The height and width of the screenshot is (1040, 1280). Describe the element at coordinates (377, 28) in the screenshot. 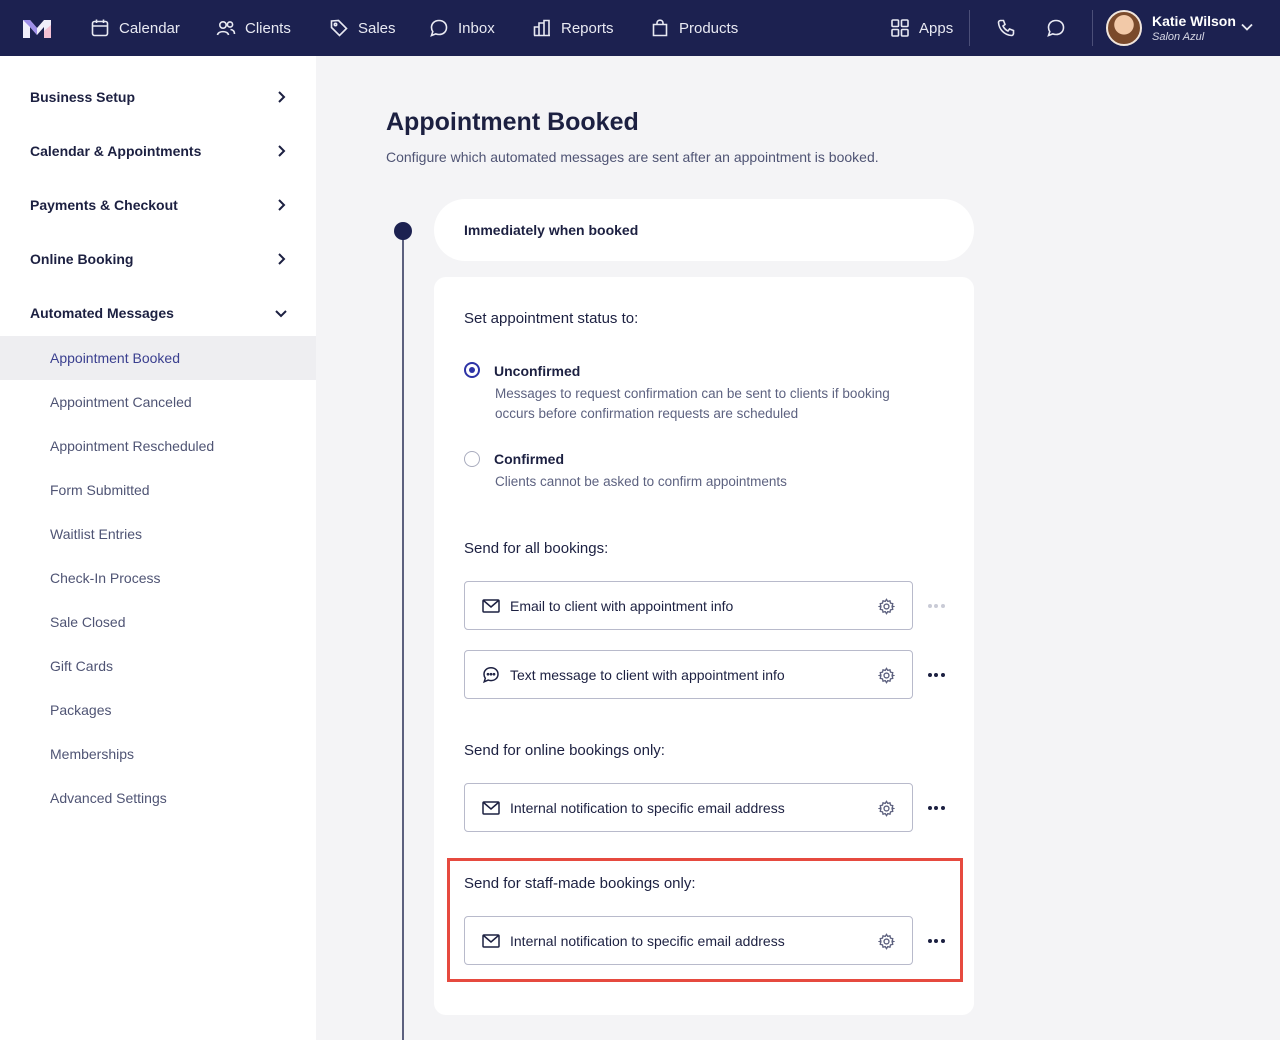

I see `nav-sales-label: Sales` at that location.